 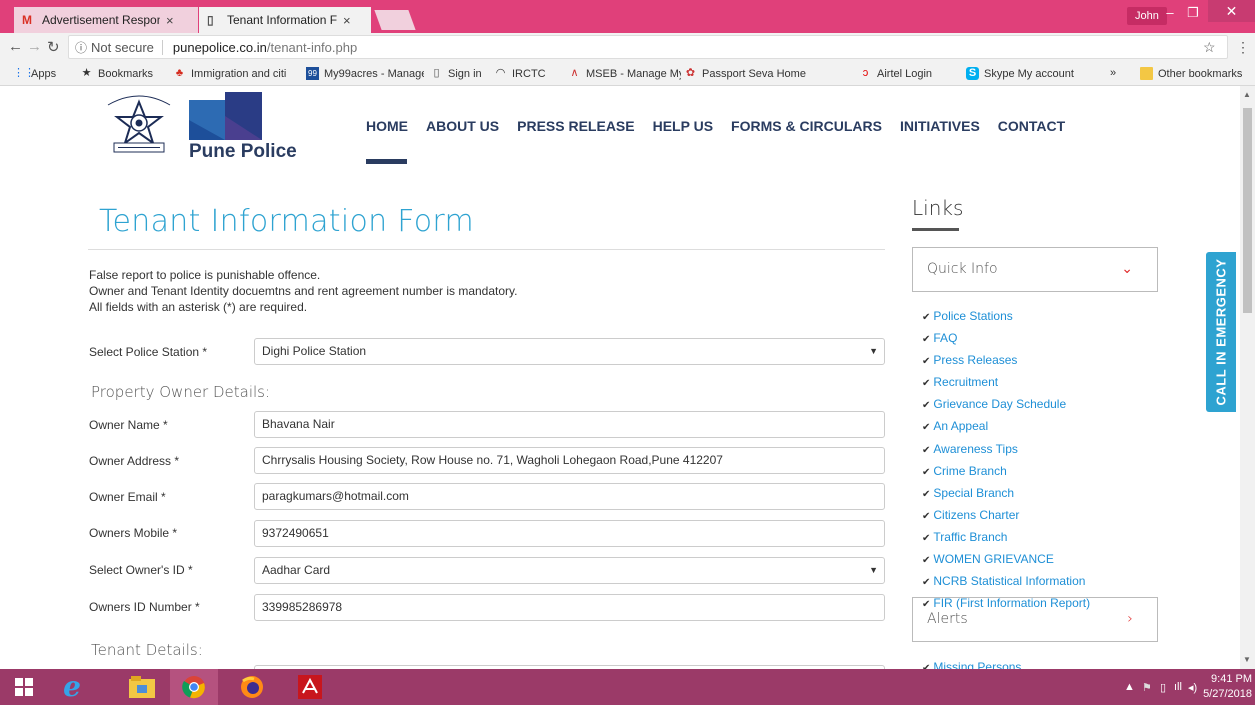 What do you see at coordinates (905, 73) in the screenshot?
I see `bookmark-label: Airtel Login` at bounding box center [905, 73].